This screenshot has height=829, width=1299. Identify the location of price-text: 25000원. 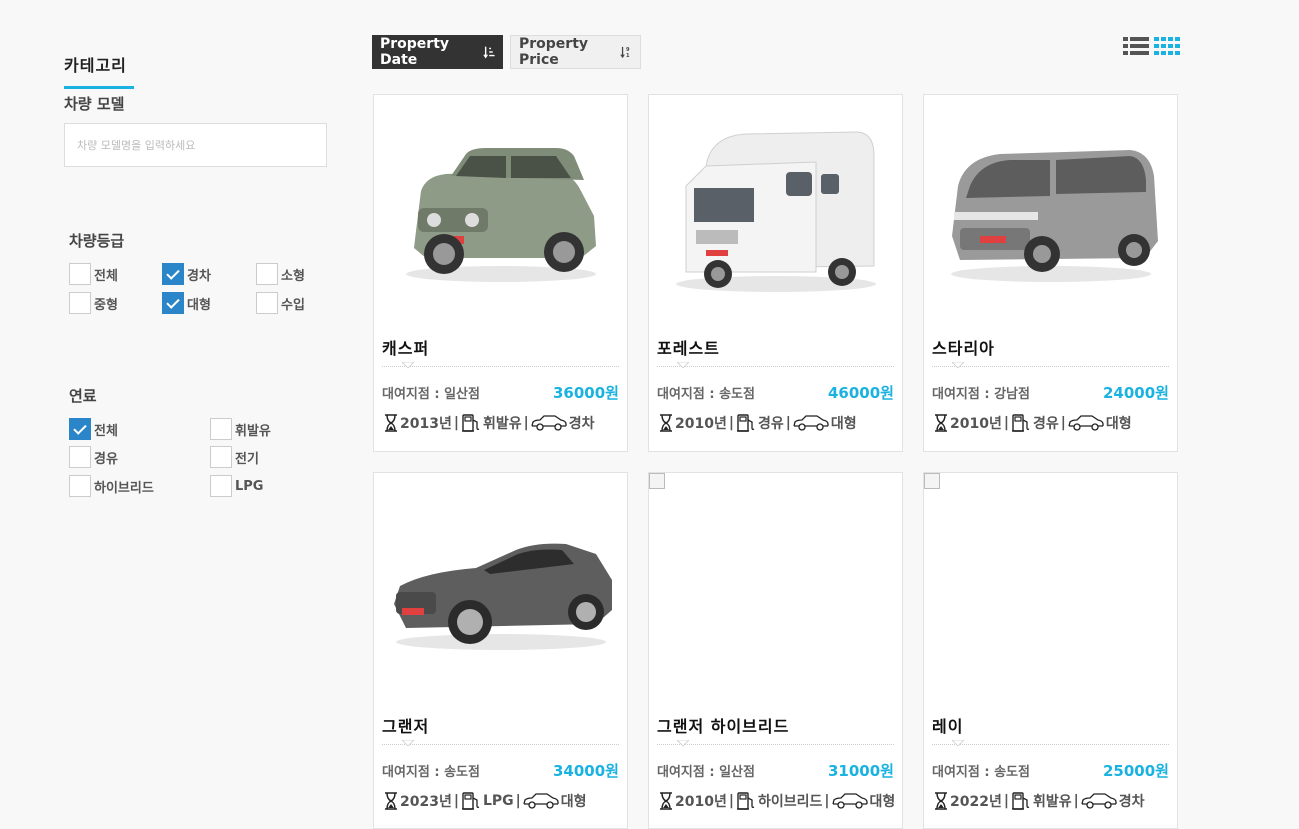
(1136, 771).